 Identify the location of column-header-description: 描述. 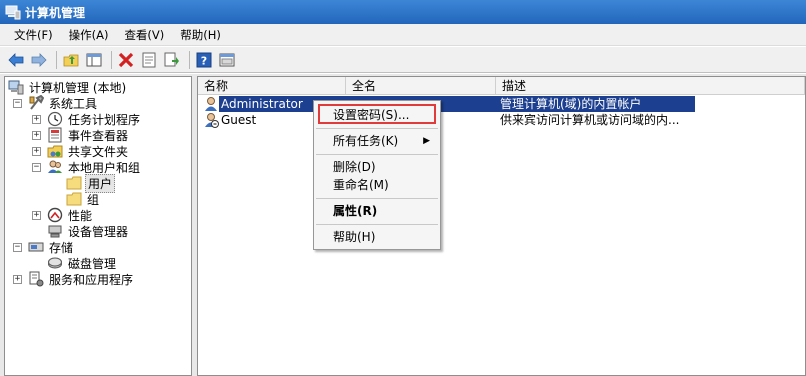
(650, 86).